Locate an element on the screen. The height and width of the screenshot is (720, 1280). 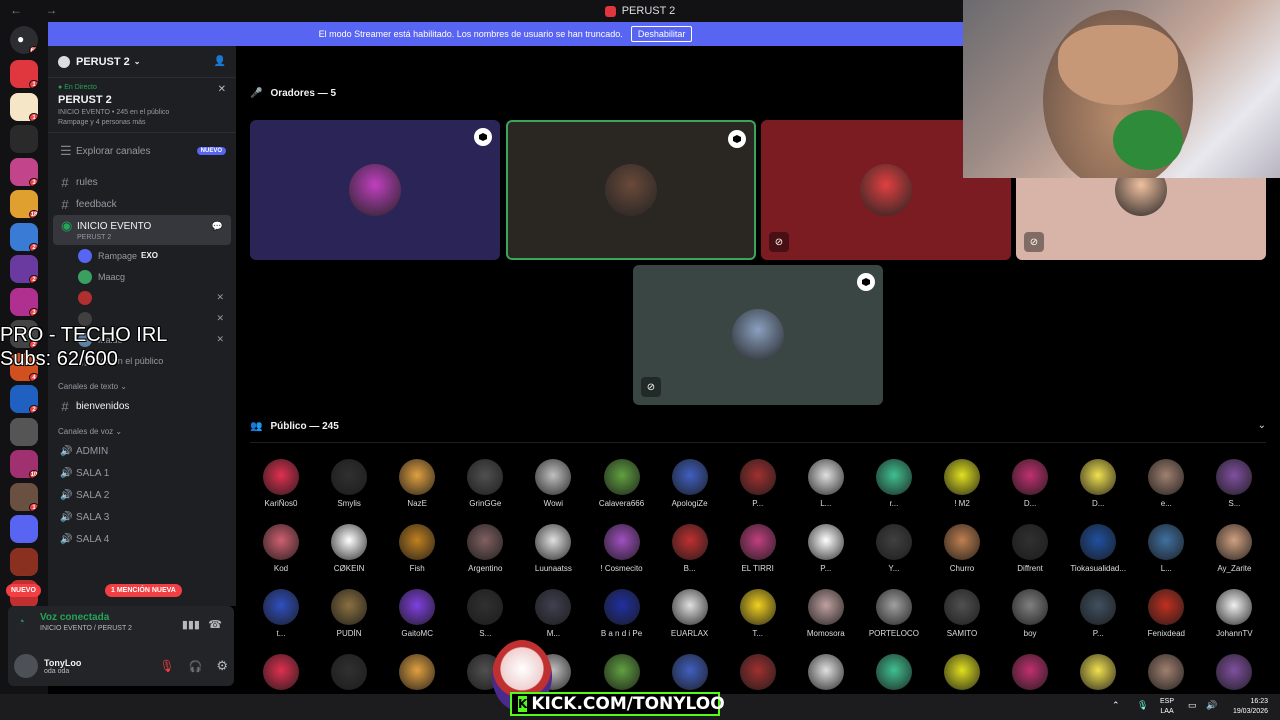
add-member-icon: 👤 is located at coordinates (220, 61).